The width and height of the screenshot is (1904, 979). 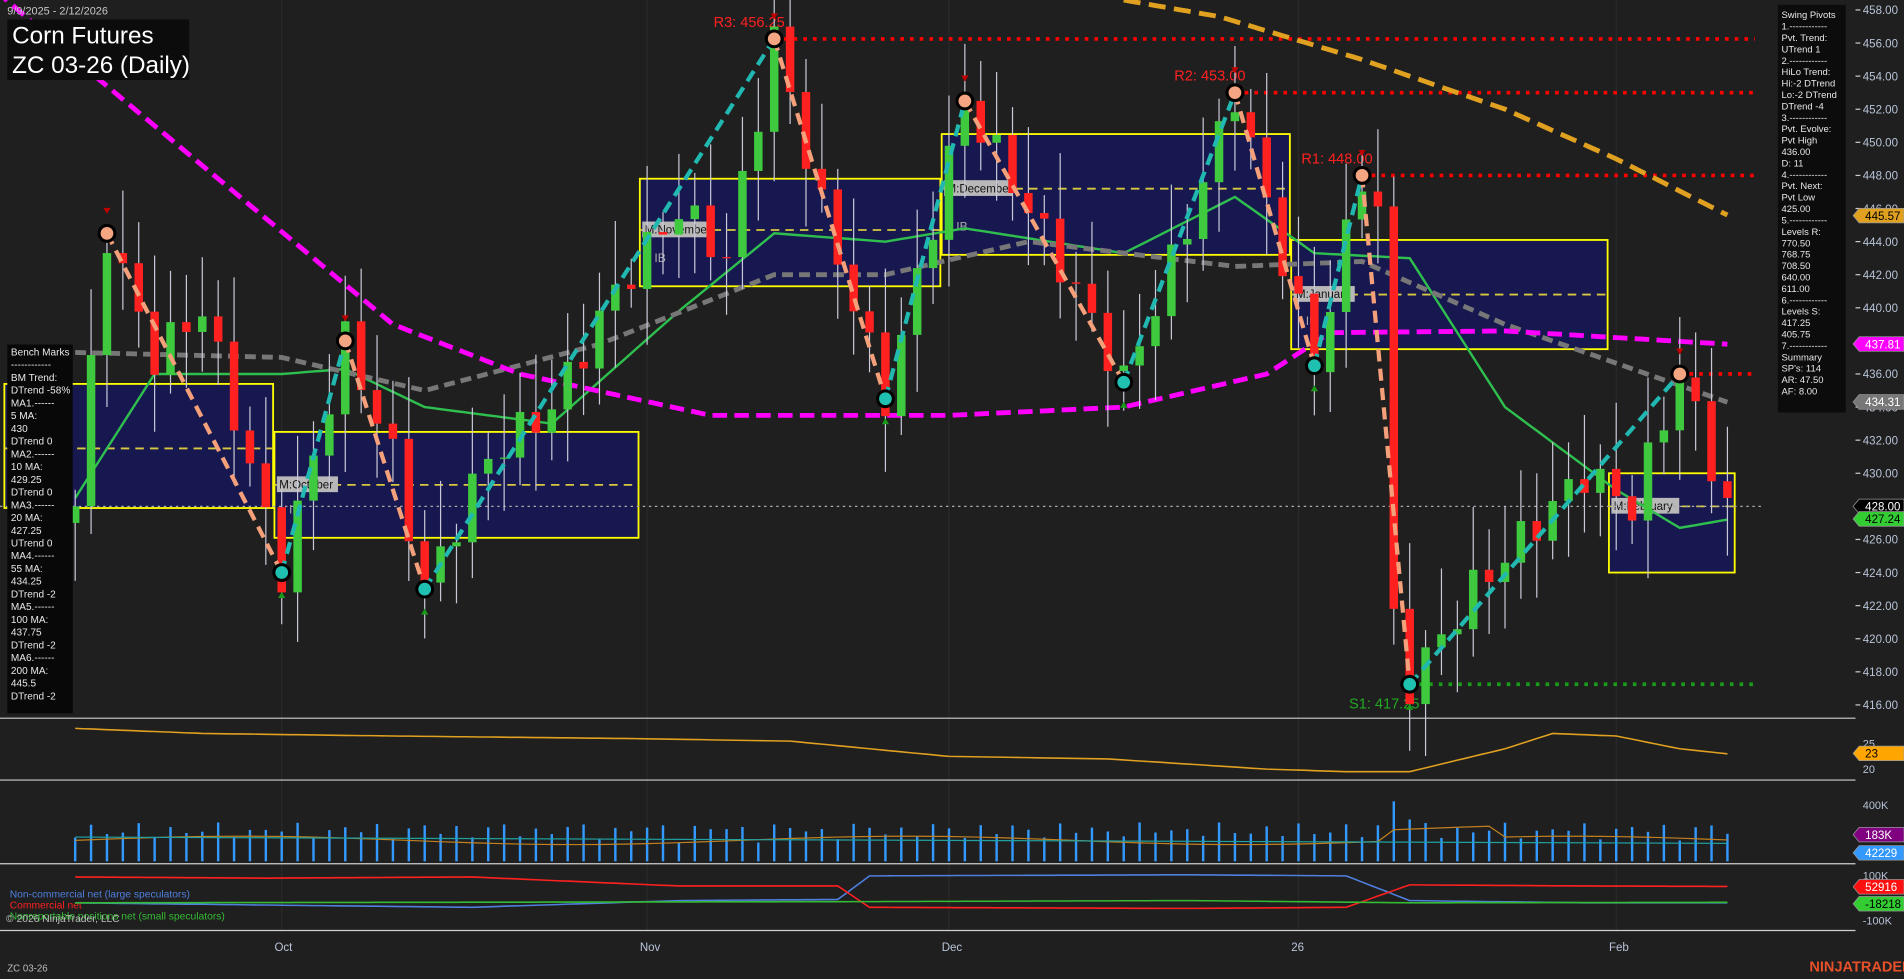 What do you see at coordinates (1806, 72) in the screenshot?
I see `swing-pivots-line: HiLo Trend:` at bounding box center [1806, 72].